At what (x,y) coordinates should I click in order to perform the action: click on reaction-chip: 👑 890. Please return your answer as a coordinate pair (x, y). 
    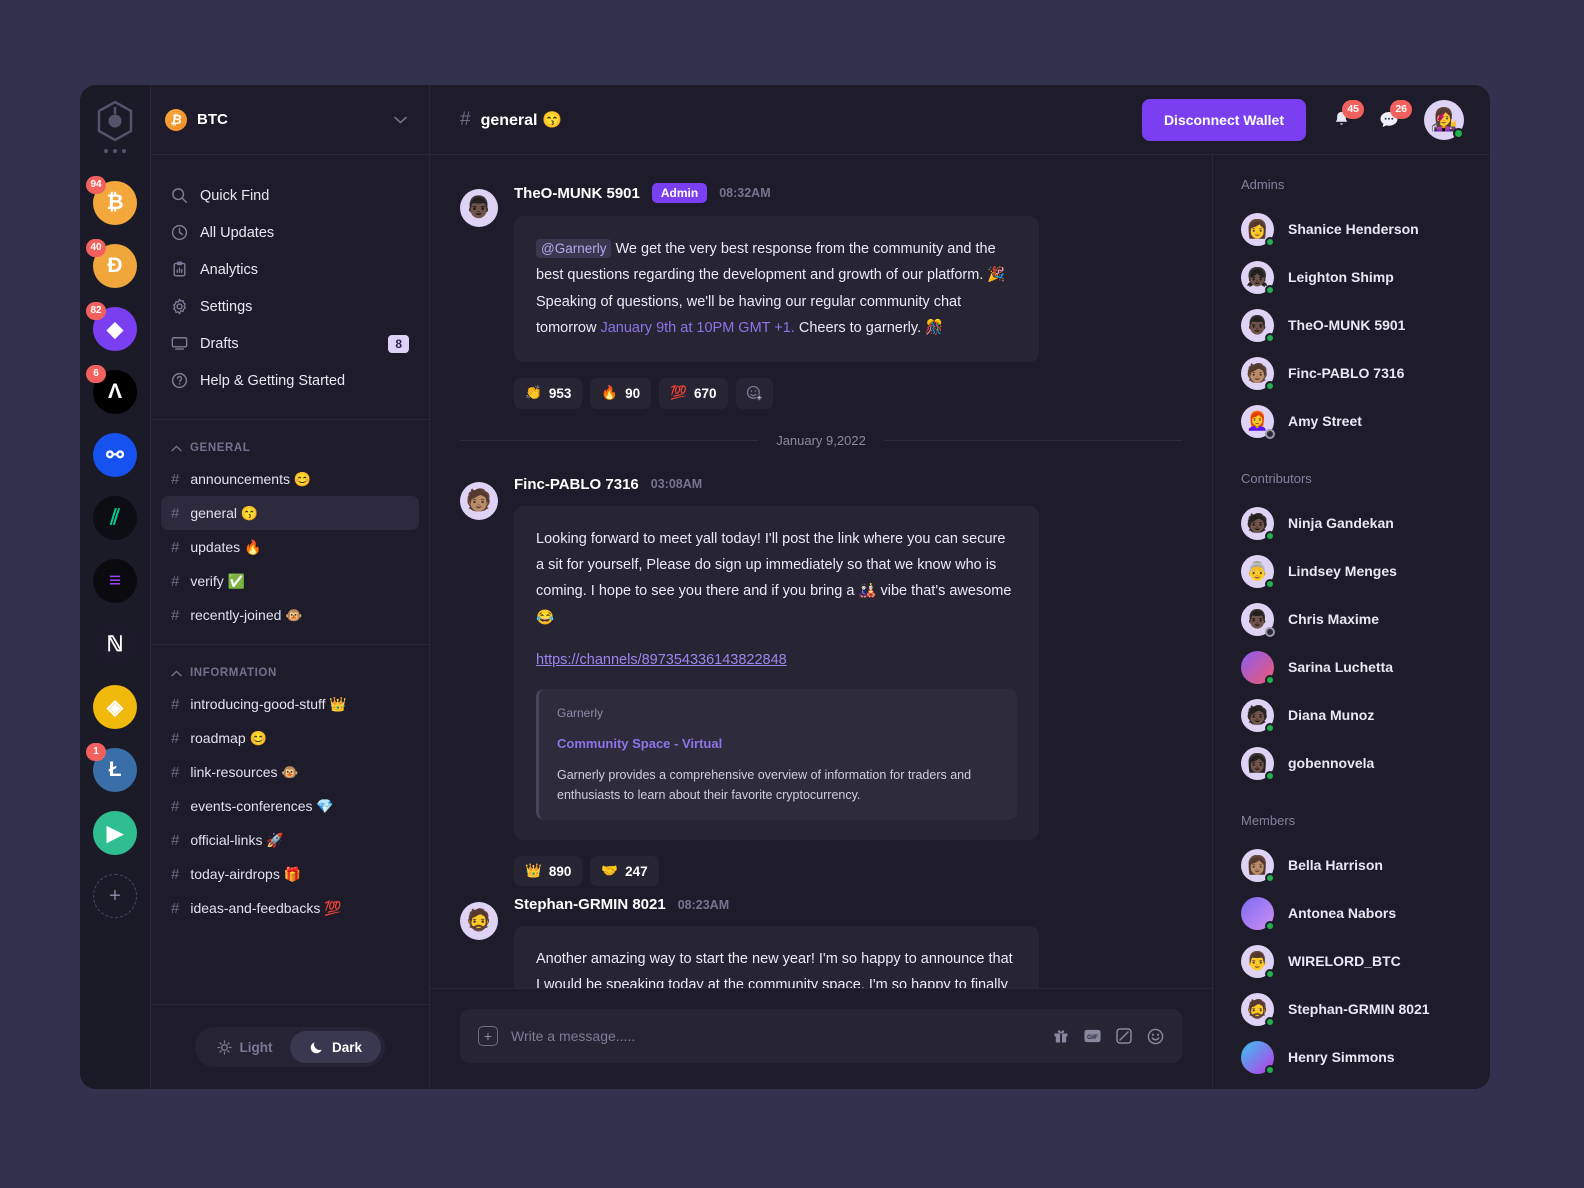
    Looking at the image, I should click on (548, 871).